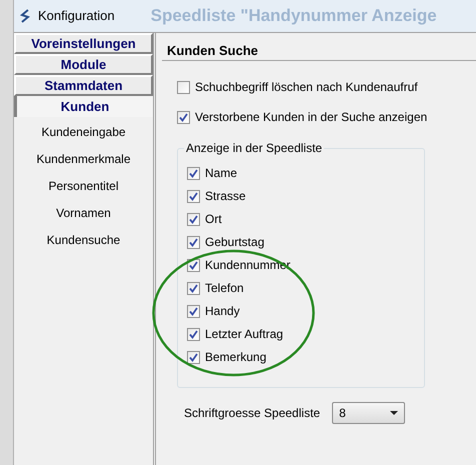 The width and height of the screenshot is (476, 465). I want to click on nav-section-button: Module, so click(83, 64).